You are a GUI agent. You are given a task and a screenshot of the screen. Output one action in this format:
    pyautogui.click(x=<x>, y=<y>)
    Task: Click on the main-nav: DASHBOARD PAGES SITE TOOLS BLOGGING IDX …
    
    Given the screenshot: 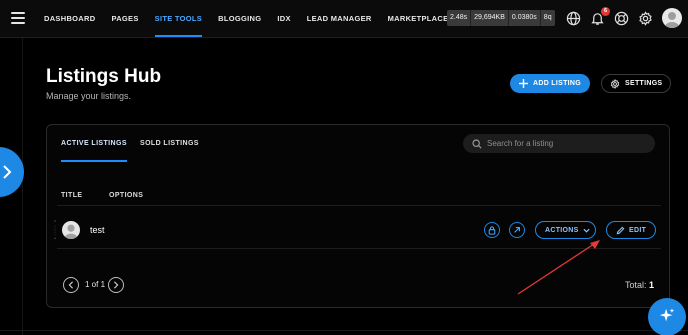 What is the action you would take?
    pyautogui.click(x=254, y=19)
    